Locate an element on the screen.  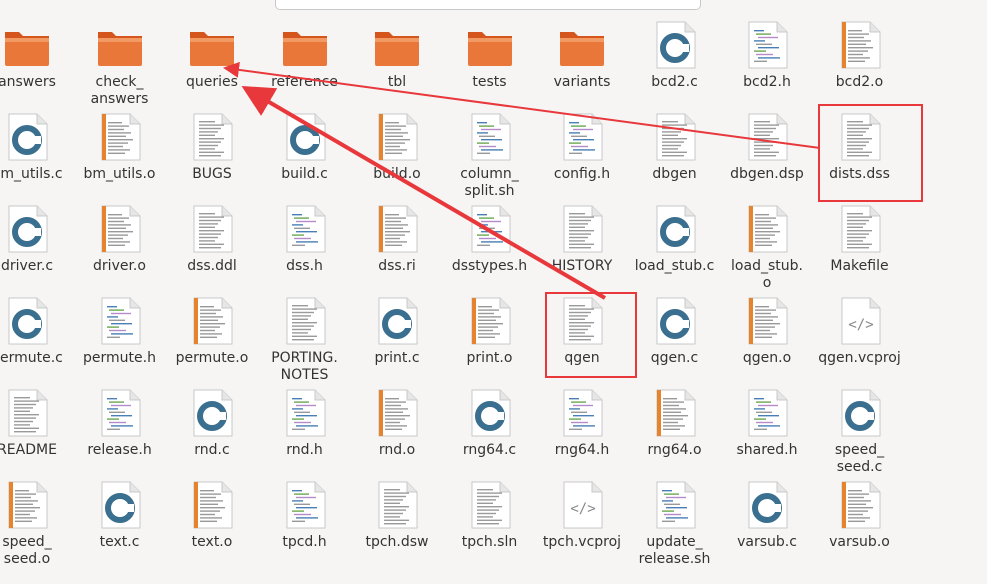
highlight-box-qgen is located at coordinates (591, 335).